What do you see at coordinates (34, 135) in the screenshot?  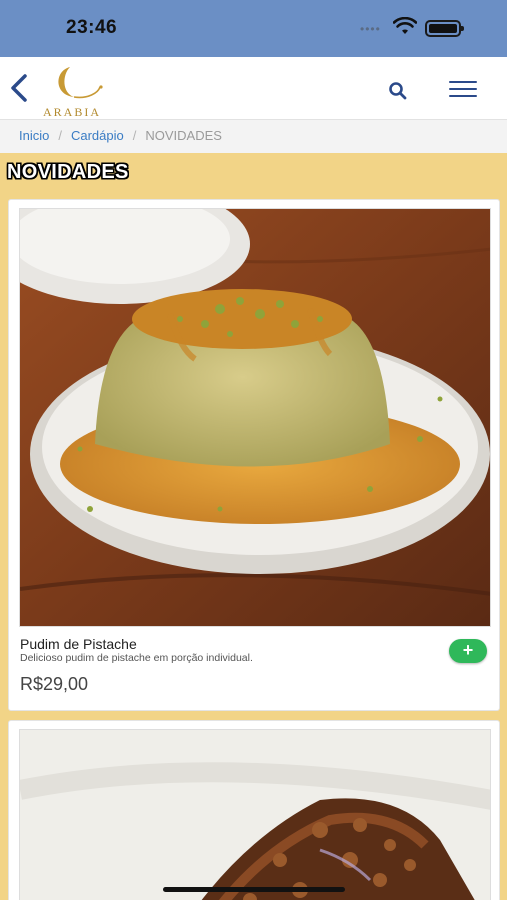 I see `breadcrumb-inicio-link: Inicio` at bounding box center [34, 135].